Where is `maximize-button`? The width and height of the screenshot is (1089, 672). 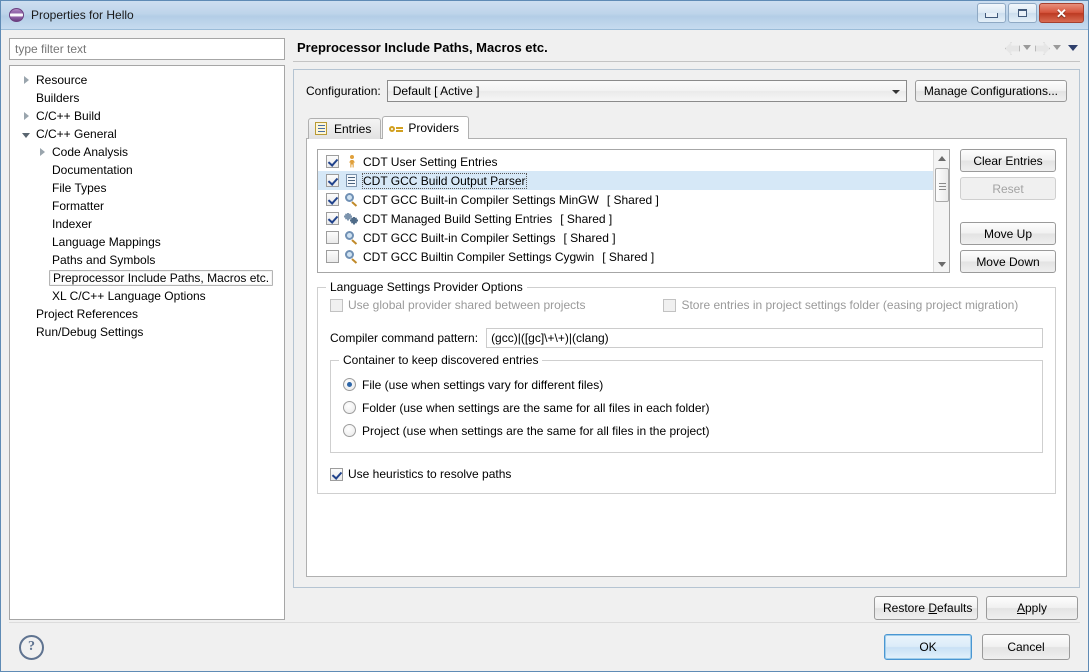
maximize-button is located at coordinates (1022, 13).